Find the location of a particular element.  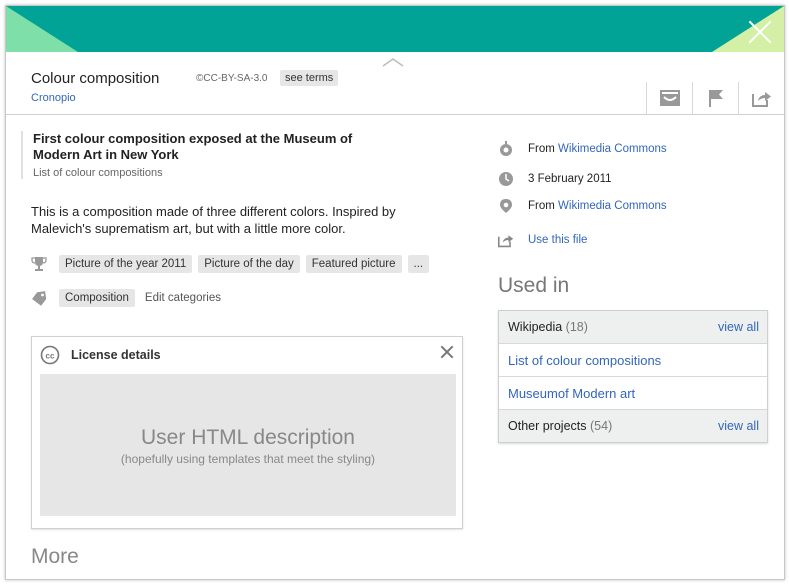

author-link: Cronopio is located at coordinates (53, 98).